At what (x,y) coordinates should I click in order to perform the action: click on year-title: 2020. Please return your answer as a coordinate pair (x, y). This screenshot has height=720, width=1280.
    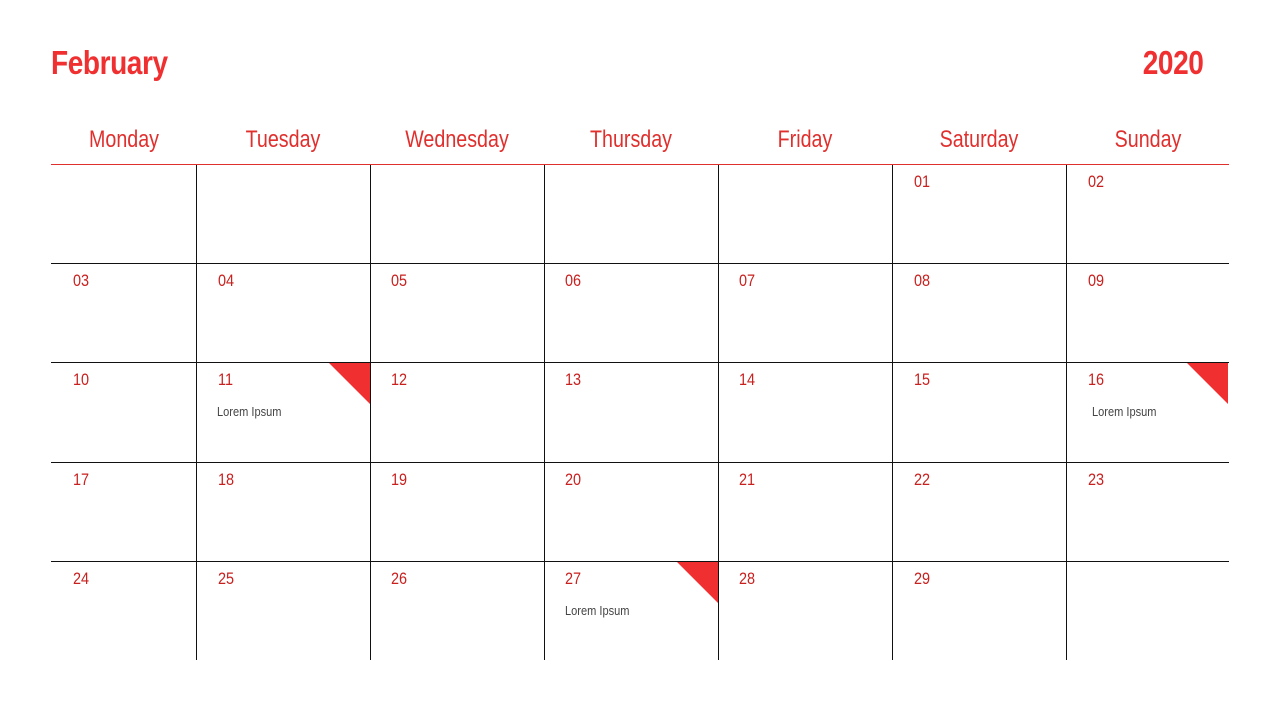
    Looking at the image, I should click on (1172, 62).